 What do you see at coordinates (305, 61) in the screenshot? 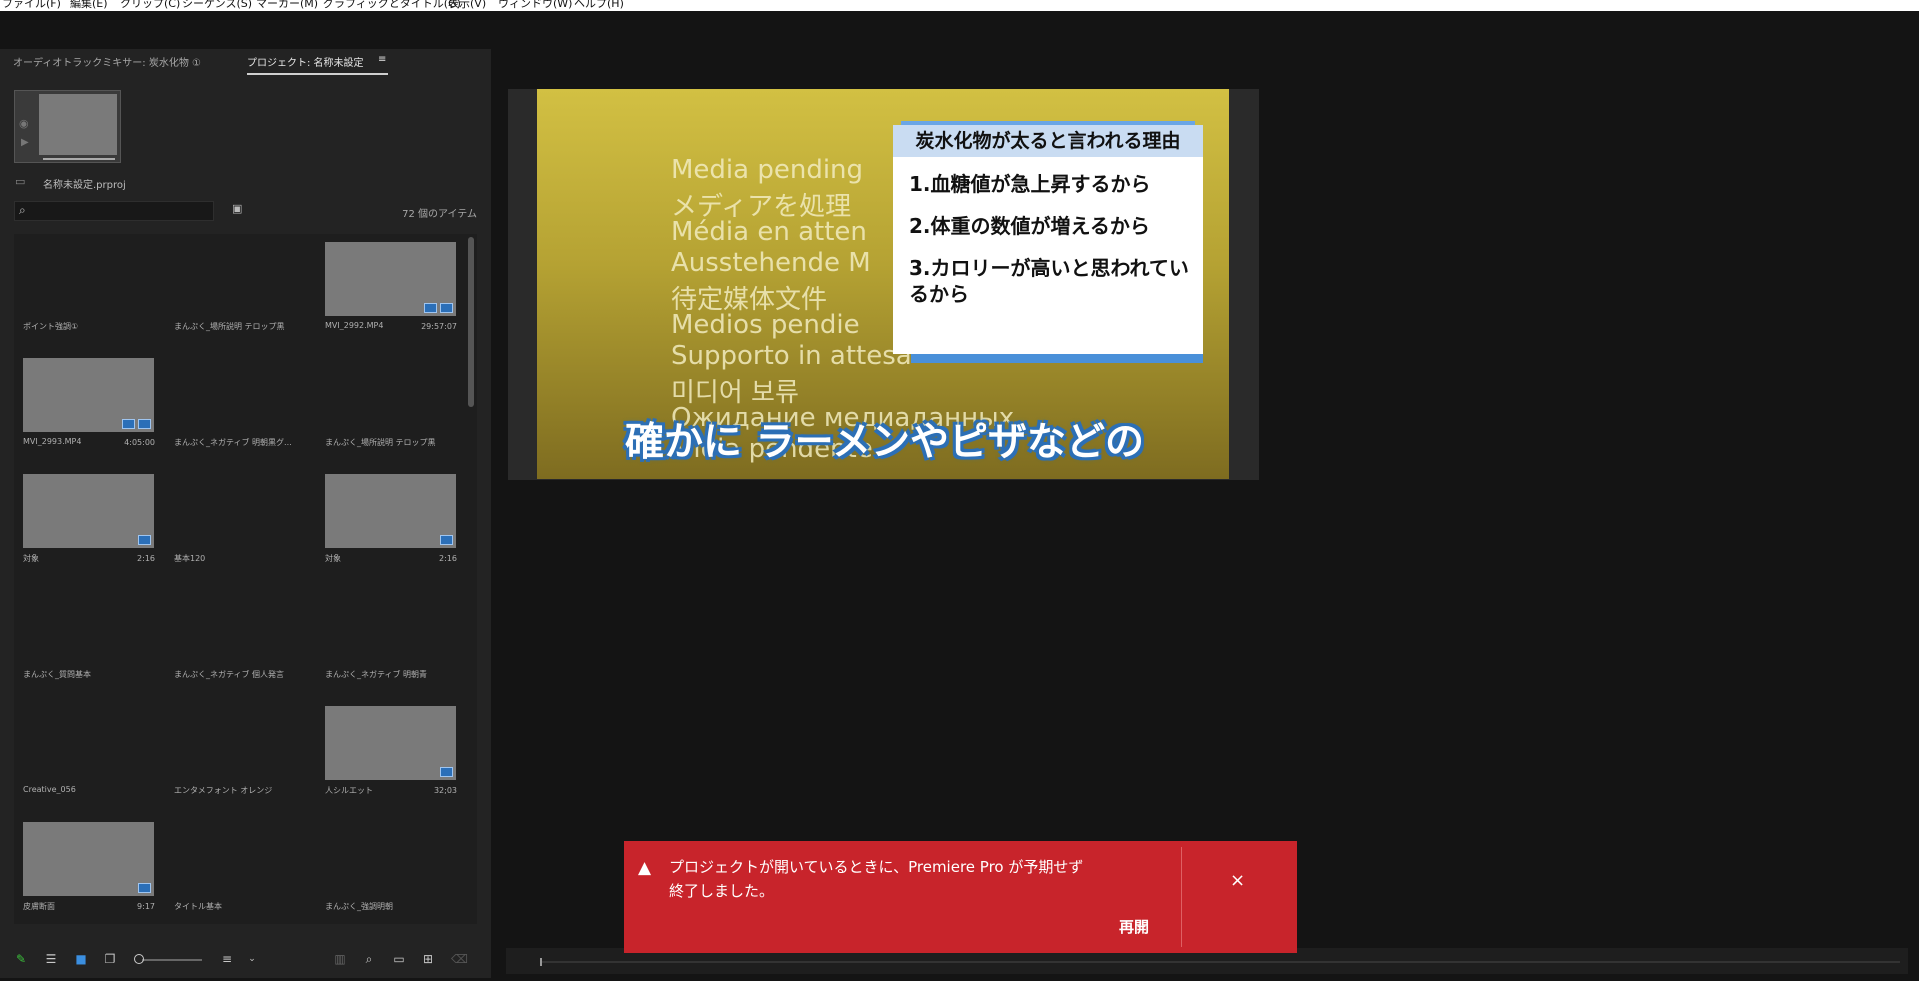
I see `tab-project: プロジェクト: 名称未設定` at bounding box center [305, 61].